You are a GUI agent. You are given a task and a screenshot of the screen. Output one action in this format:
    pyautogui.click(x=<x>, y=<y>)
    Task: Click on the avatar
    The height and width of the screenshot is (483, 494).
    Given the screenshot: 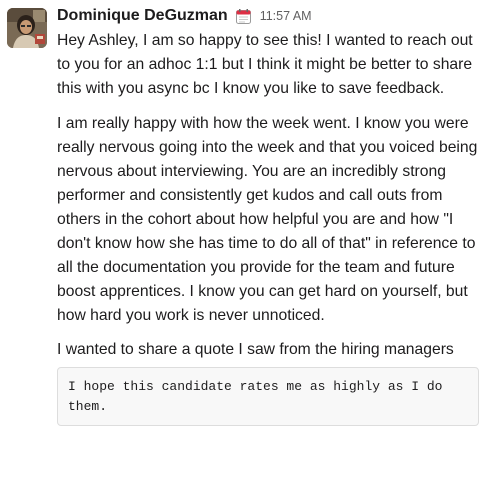 What is the action you would take?
    pyautogui.click(x=27, y=28)
    